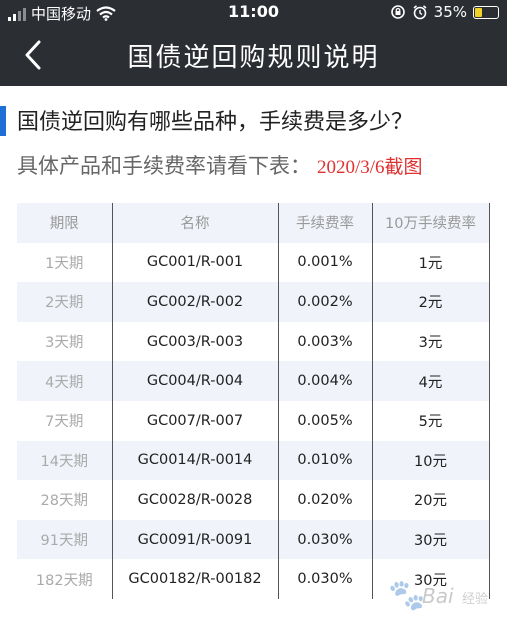 Image resolution: width=507 pixels, height=632 pixels. I want to click on table-row: 3天期 GC003/R-003 0.003% 3元, so click(253, 341).